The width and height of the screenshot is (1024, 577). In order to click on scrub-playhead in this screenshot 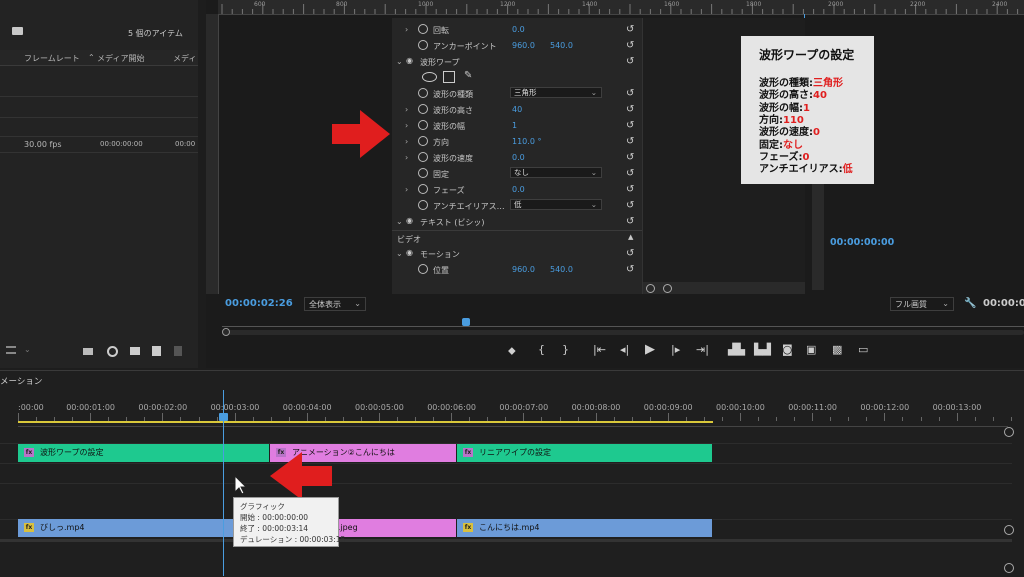, I will do `click(466, 322)`.